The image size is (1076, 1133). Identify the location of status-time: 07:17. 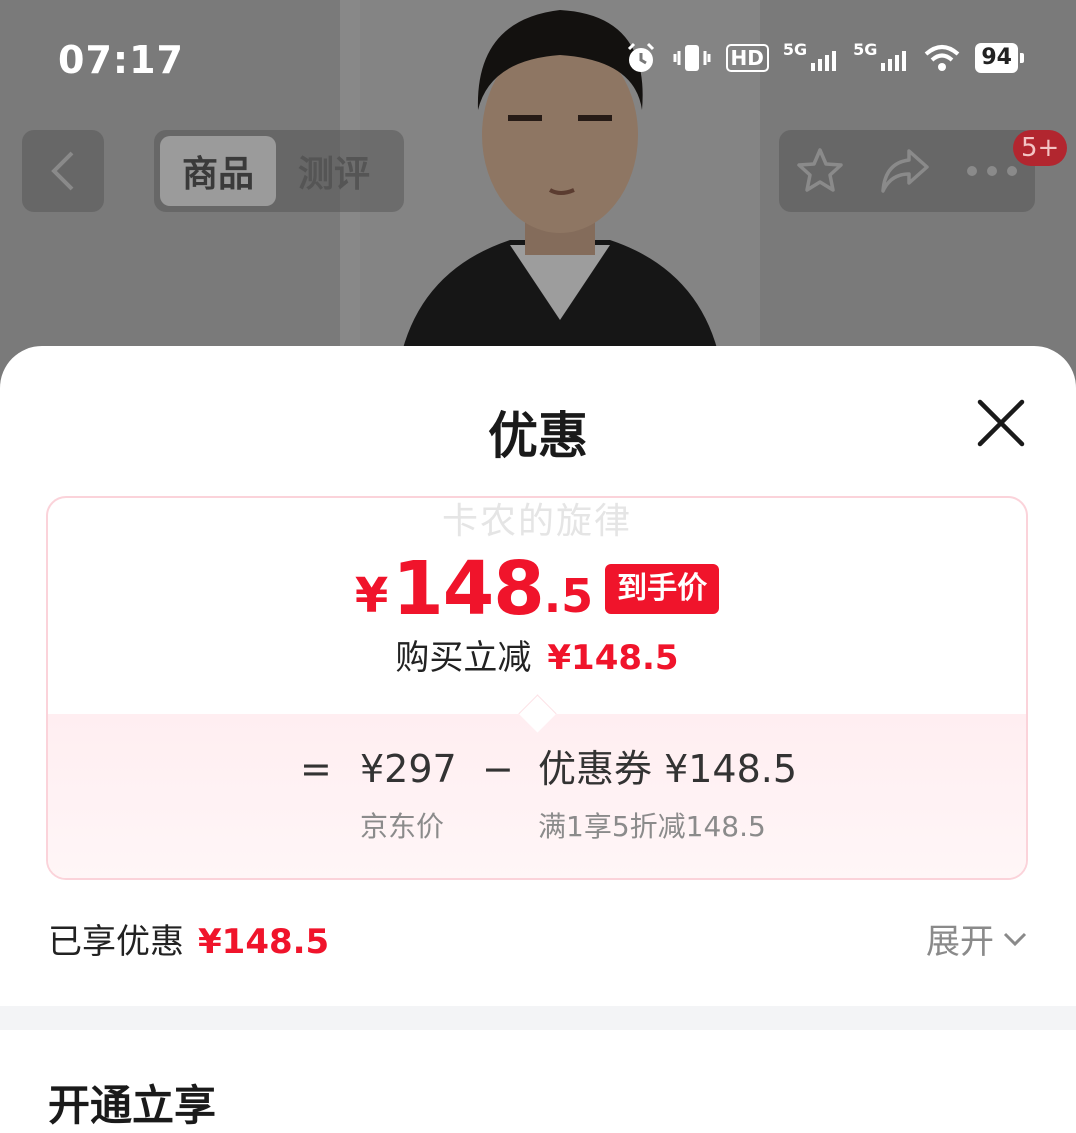
(121, 60).